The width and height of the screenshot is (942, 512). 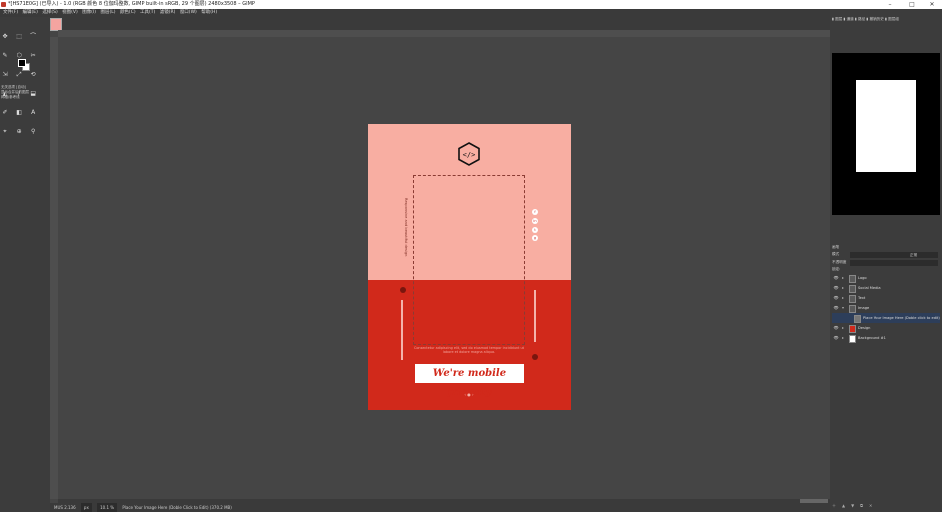 I want to click on menu-image: 图像(I), so click(x=89, y=13).